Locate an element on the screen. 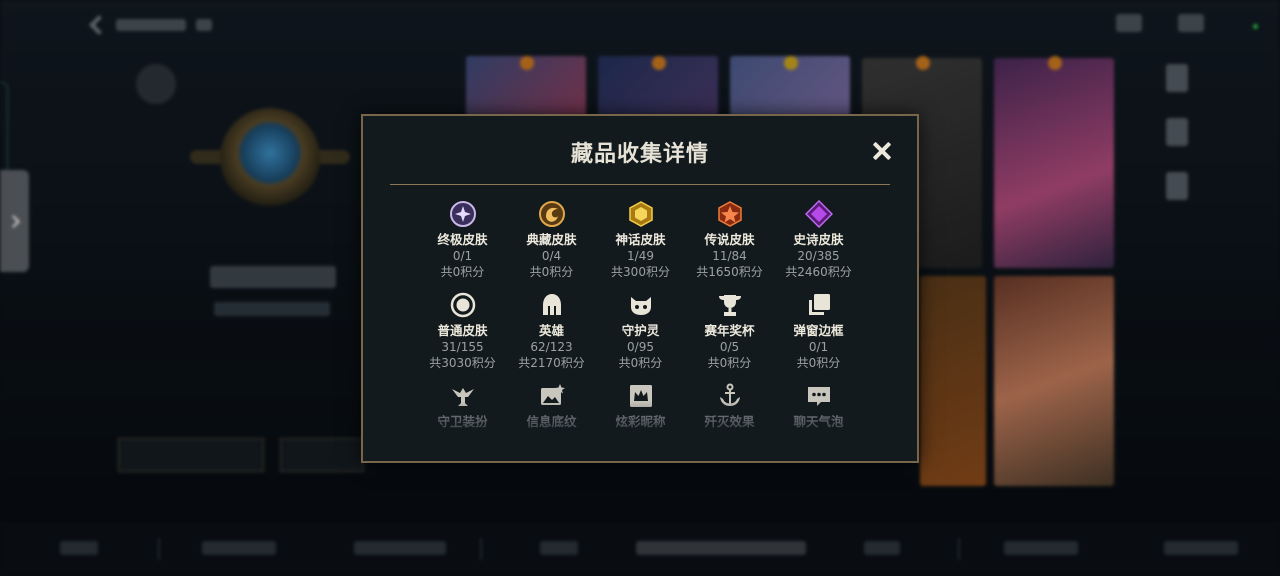  anchor-icon is located at coordinates (730, 396).